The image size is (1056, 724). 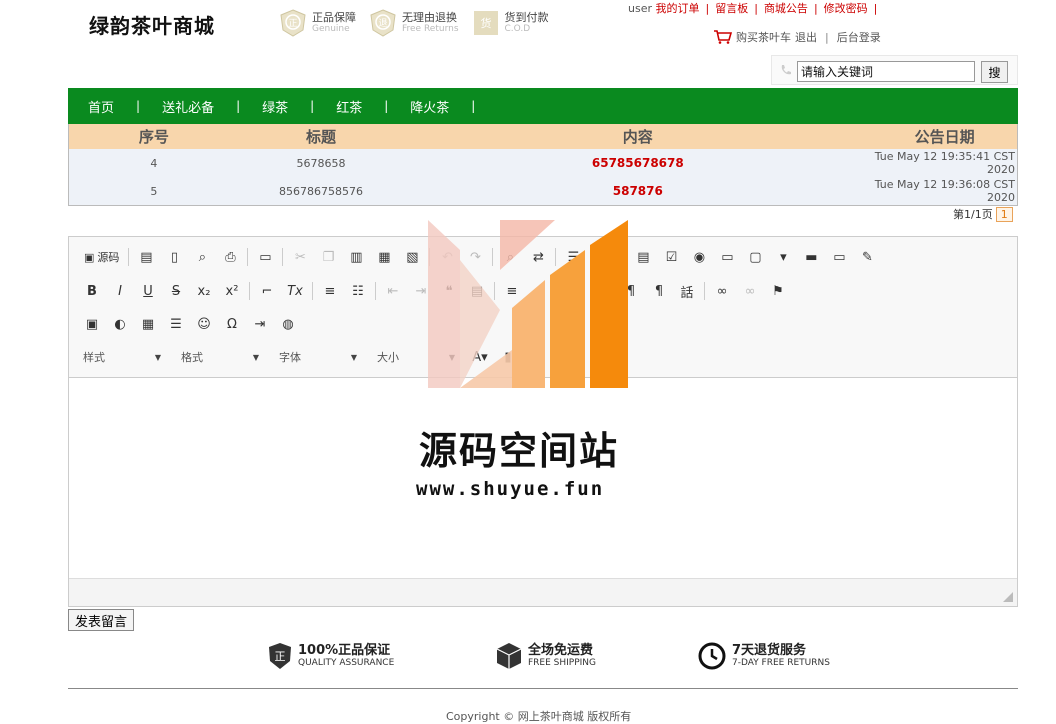 What do you see at coordinates (393, 291) in the screenshot?
I see `outdent-icon: ⇤` at bounding box center [393, 291].